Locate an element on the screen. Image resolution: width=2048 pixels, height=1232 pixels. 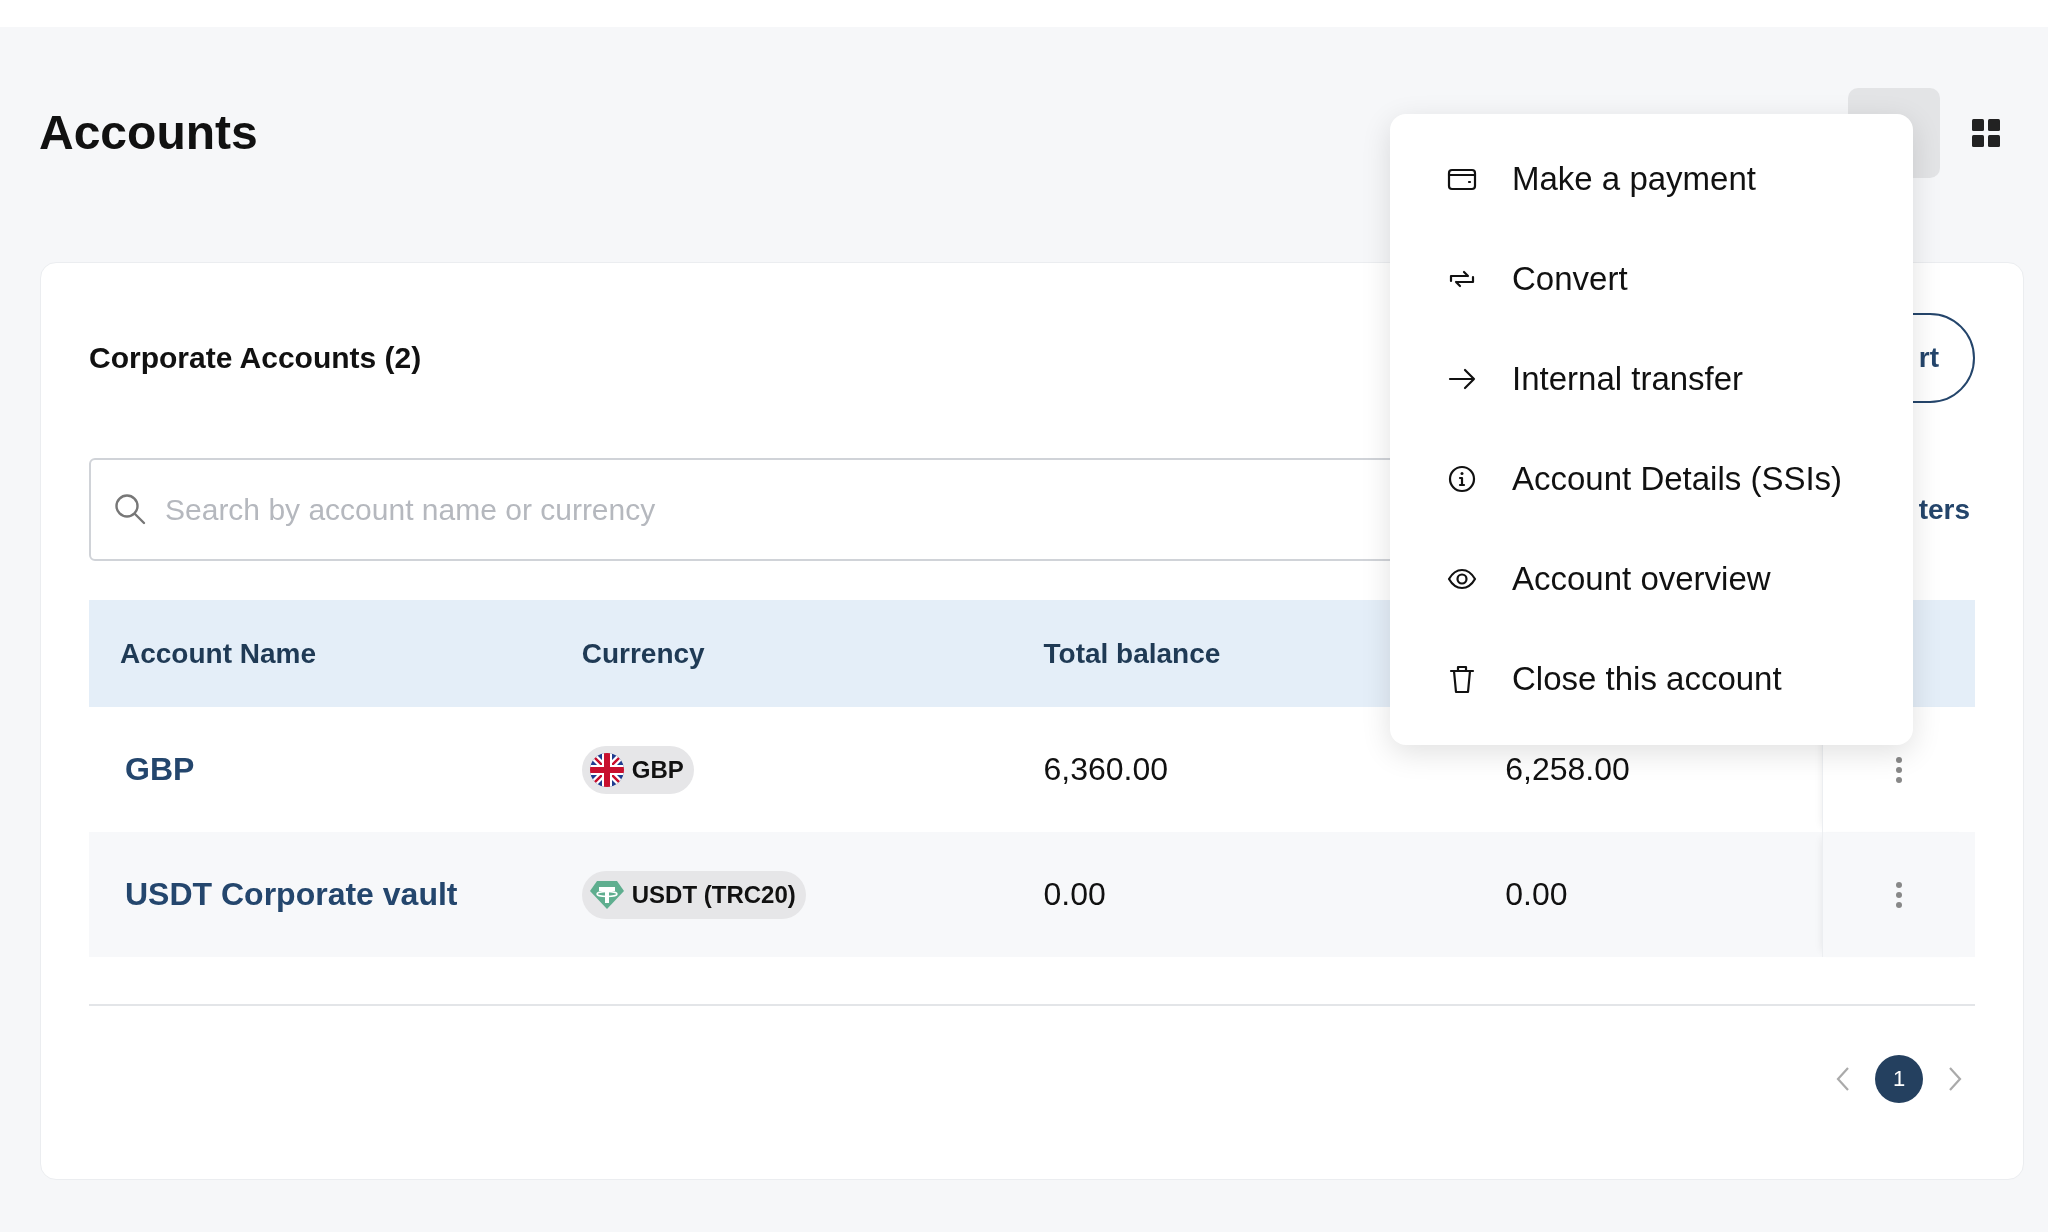
next-page-button is located at coordinates (1955, 1079).